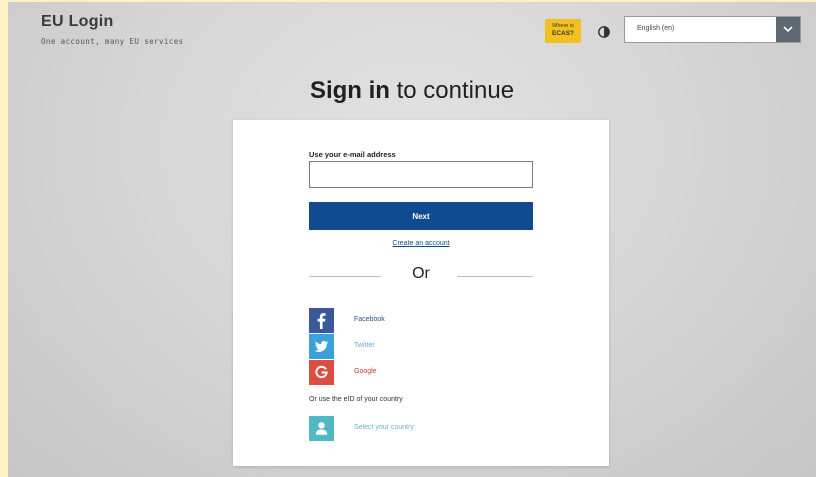 This screenshot has width=816, height=477. I want to click on google-label: Google, so click(365, 371).